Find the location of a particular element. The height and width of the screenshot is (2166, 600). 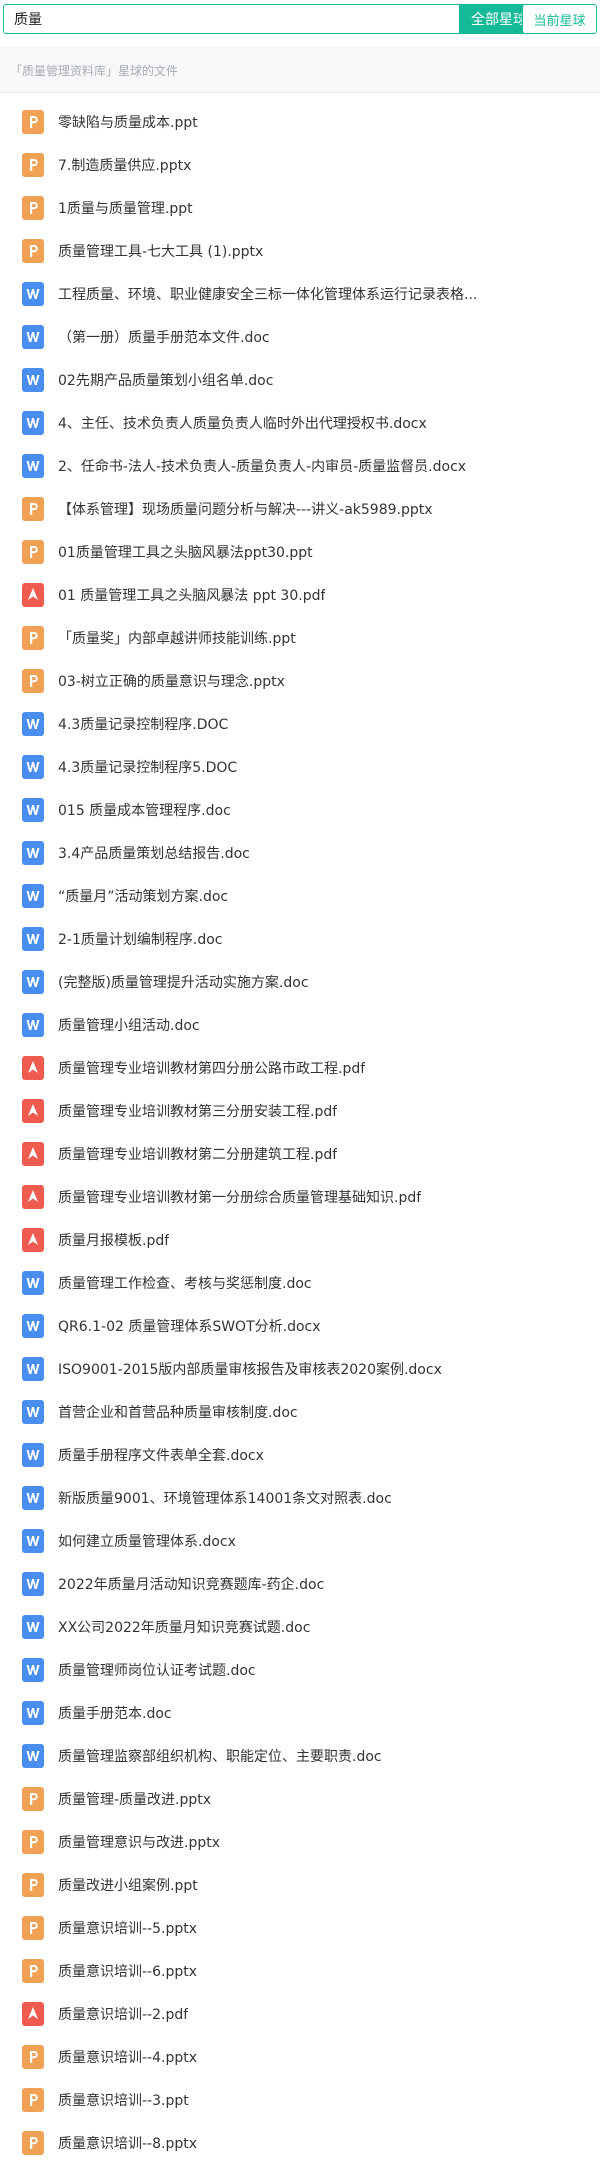

file-row: ISO9001-2015版内部质量审核报告及审核表2020案例.docx is located at coordinates (300, 1368).